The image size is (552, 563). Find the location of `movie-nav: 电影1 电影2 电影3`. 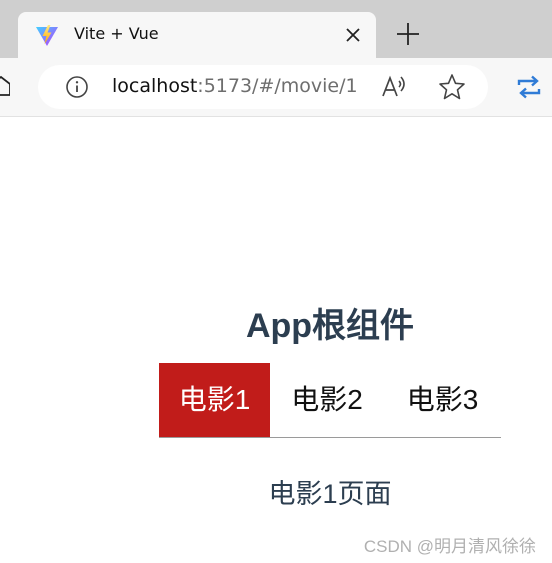

movie-nav: 电影1 电影2 电影3 is located at coordinates (330, 400).